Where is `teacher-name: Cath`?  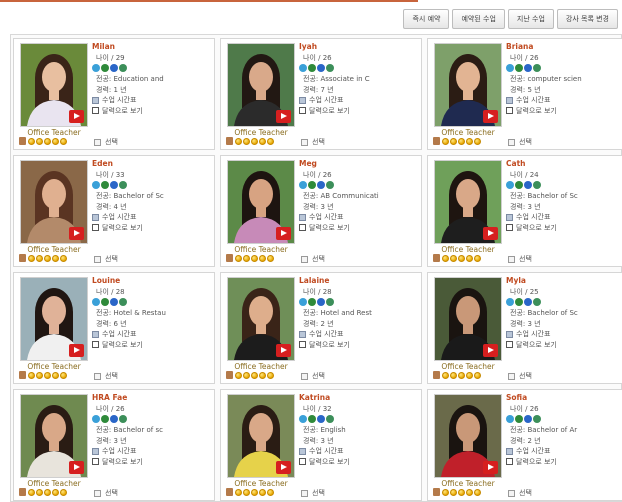 teacher-name: Cath is located at coordinates (564, 164).